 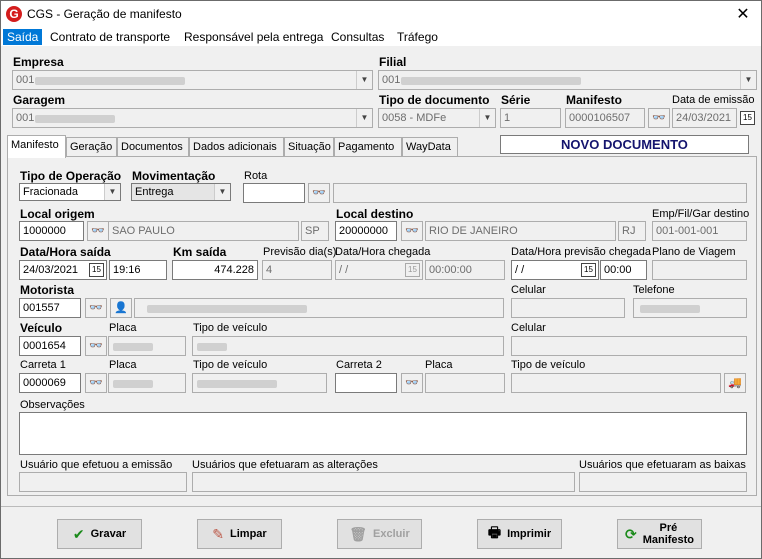 I want to click on serie-label: Série, so click(x=516, y=100).